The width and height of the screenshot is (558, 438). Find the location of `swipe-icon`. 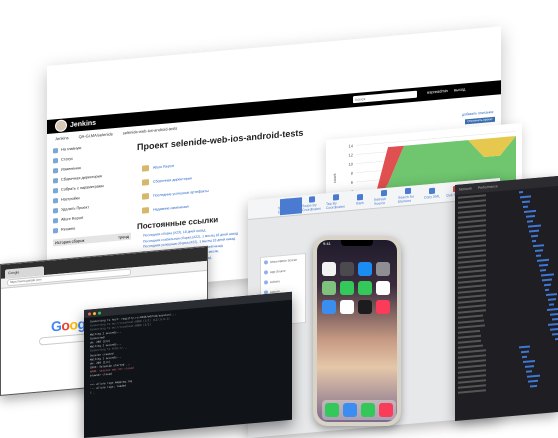

swipe-icon is located at coordinates (312, 199).